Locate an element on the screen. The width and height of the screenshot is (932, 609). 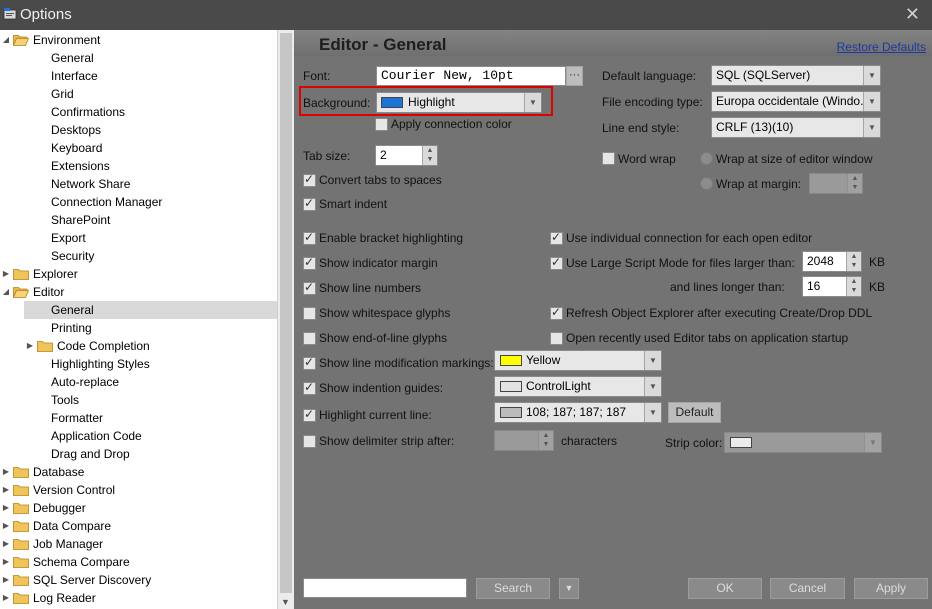
search-options-chevron-icon: ▼ is located at coordinates (569, 588).